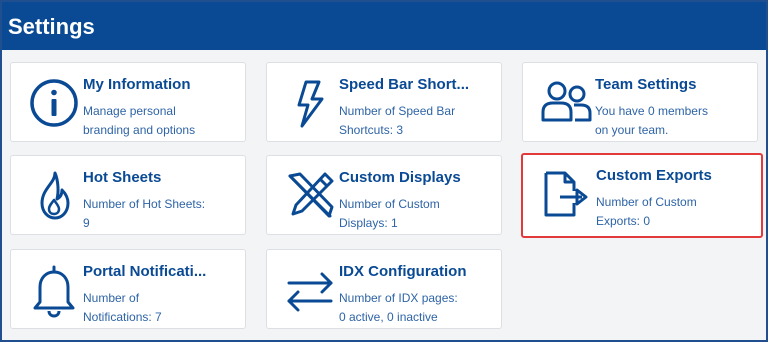  I want to click on card-desc-line: Shortcuts: 3, so click(371, 130).